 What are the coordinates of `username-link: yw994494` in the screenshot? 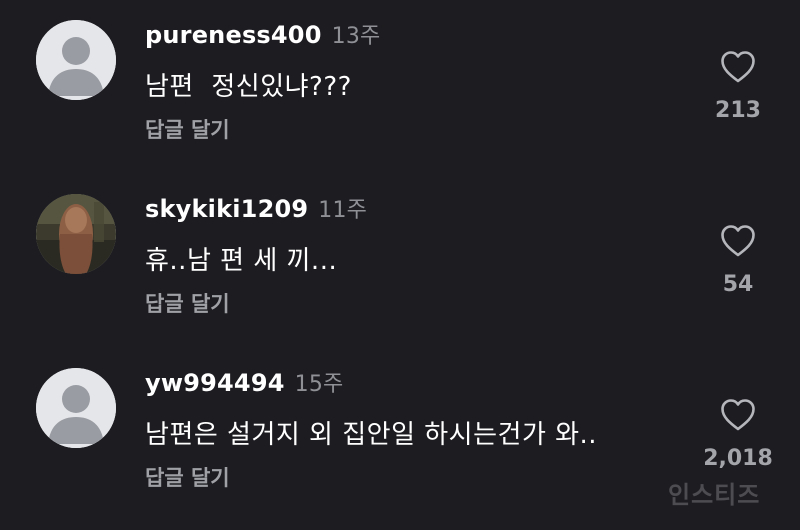 It's located at (215, 383).